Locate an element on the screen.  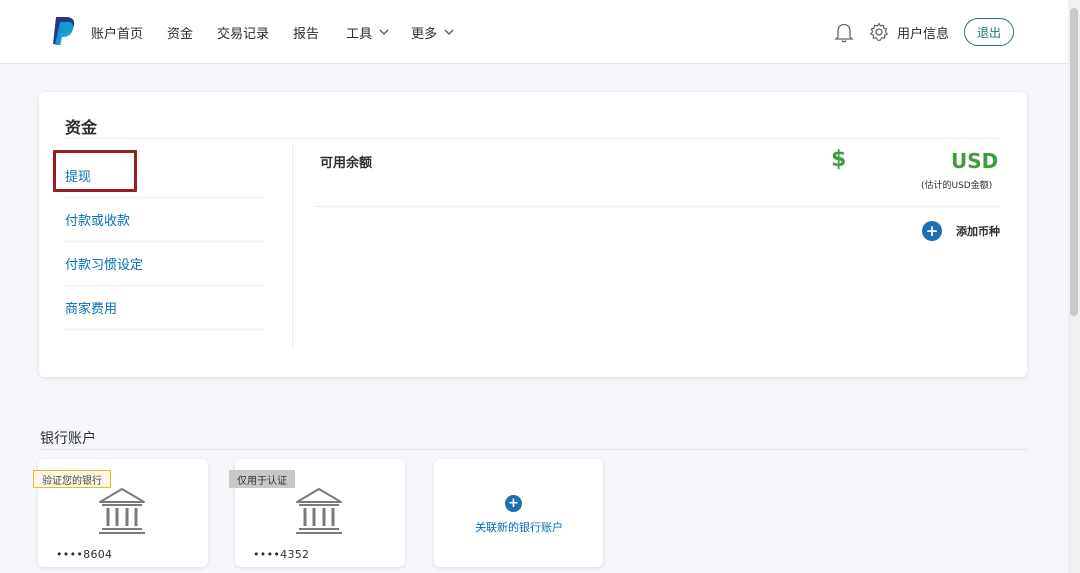
scrollbar-thumb is located at coordinates (1074, 162).